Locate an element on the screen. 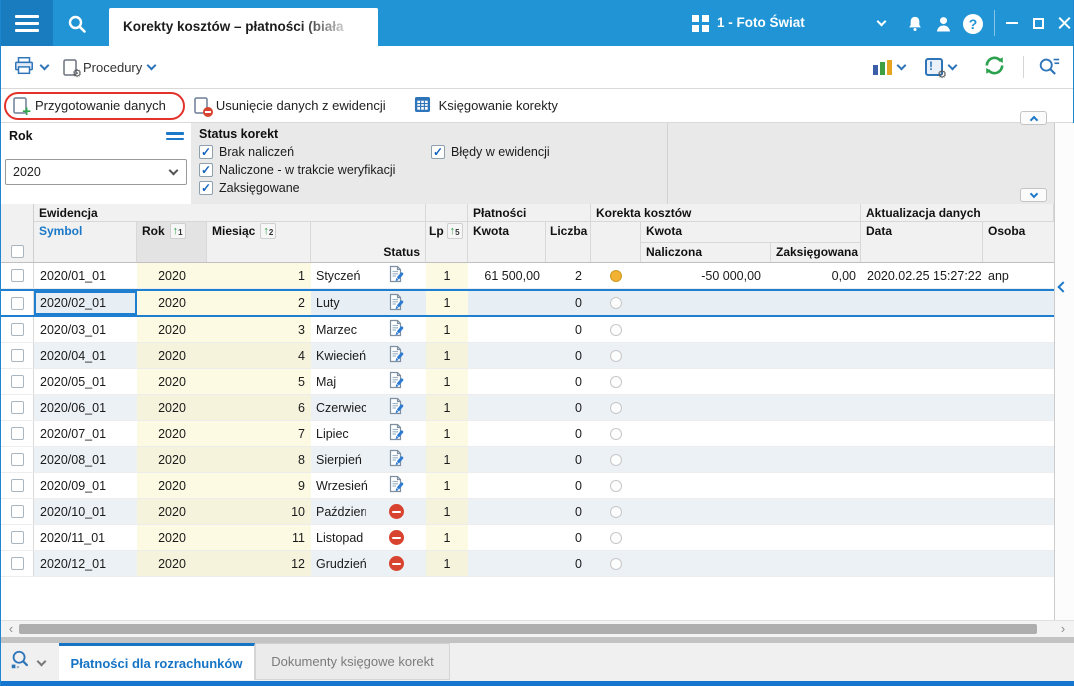 The image size is (1074, 686). advanced-search-button is located at coordinates (1049, 67).